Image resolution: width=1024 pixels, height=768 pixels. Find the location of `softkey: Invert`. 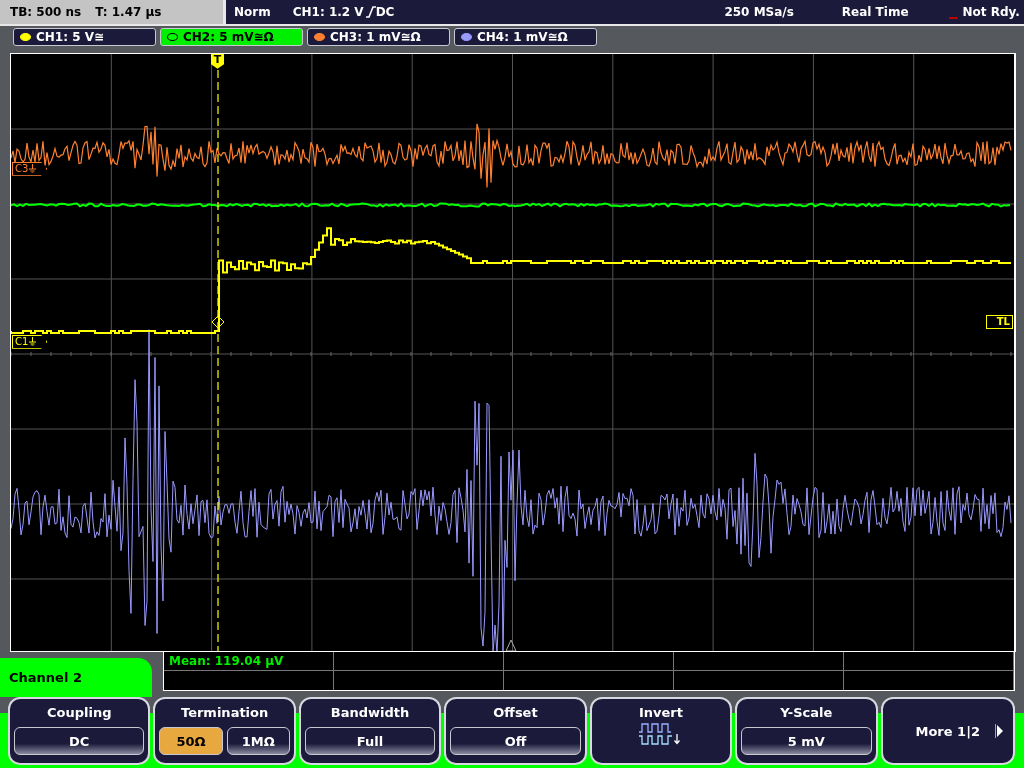

softkey: Invert is located at coordinates (661, 731).